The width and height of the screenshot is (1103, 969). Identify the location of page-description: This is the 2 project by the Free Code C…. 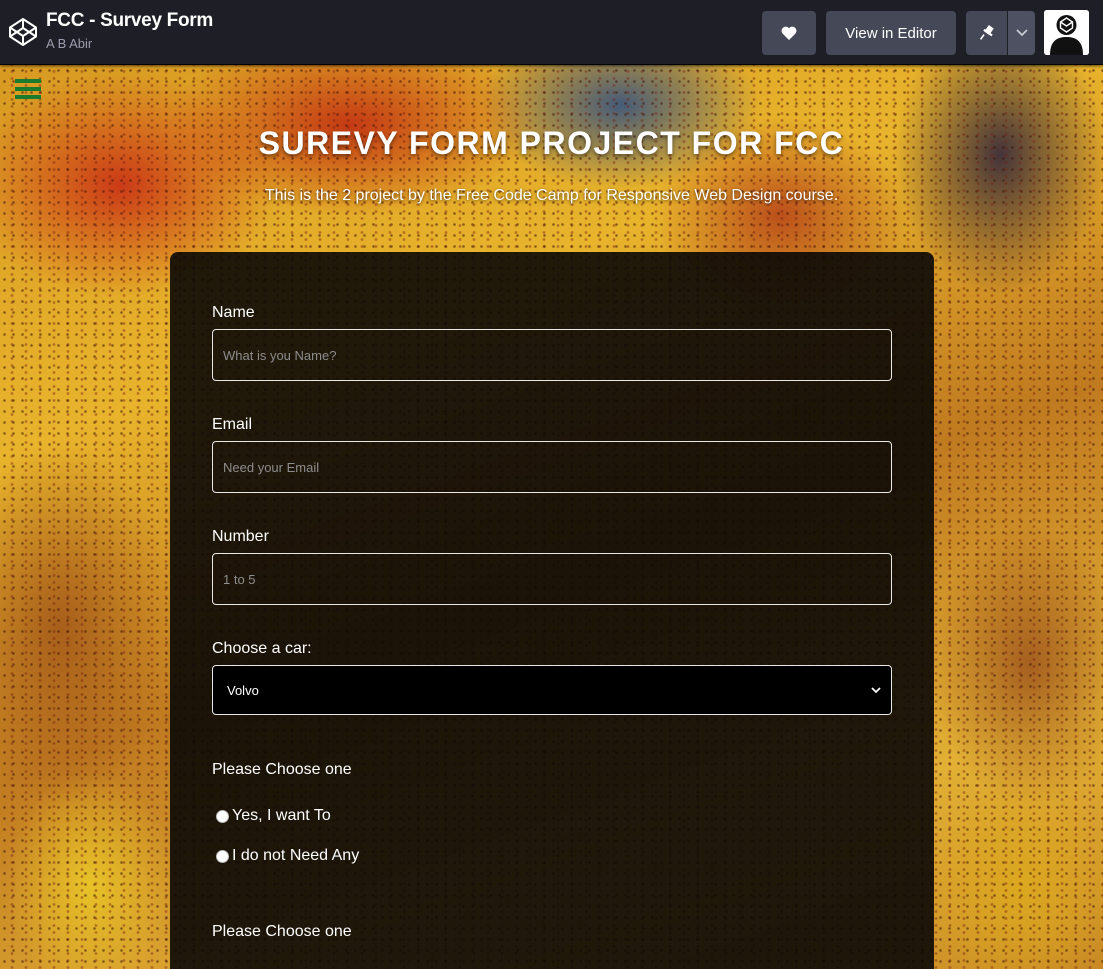
(551, 195).